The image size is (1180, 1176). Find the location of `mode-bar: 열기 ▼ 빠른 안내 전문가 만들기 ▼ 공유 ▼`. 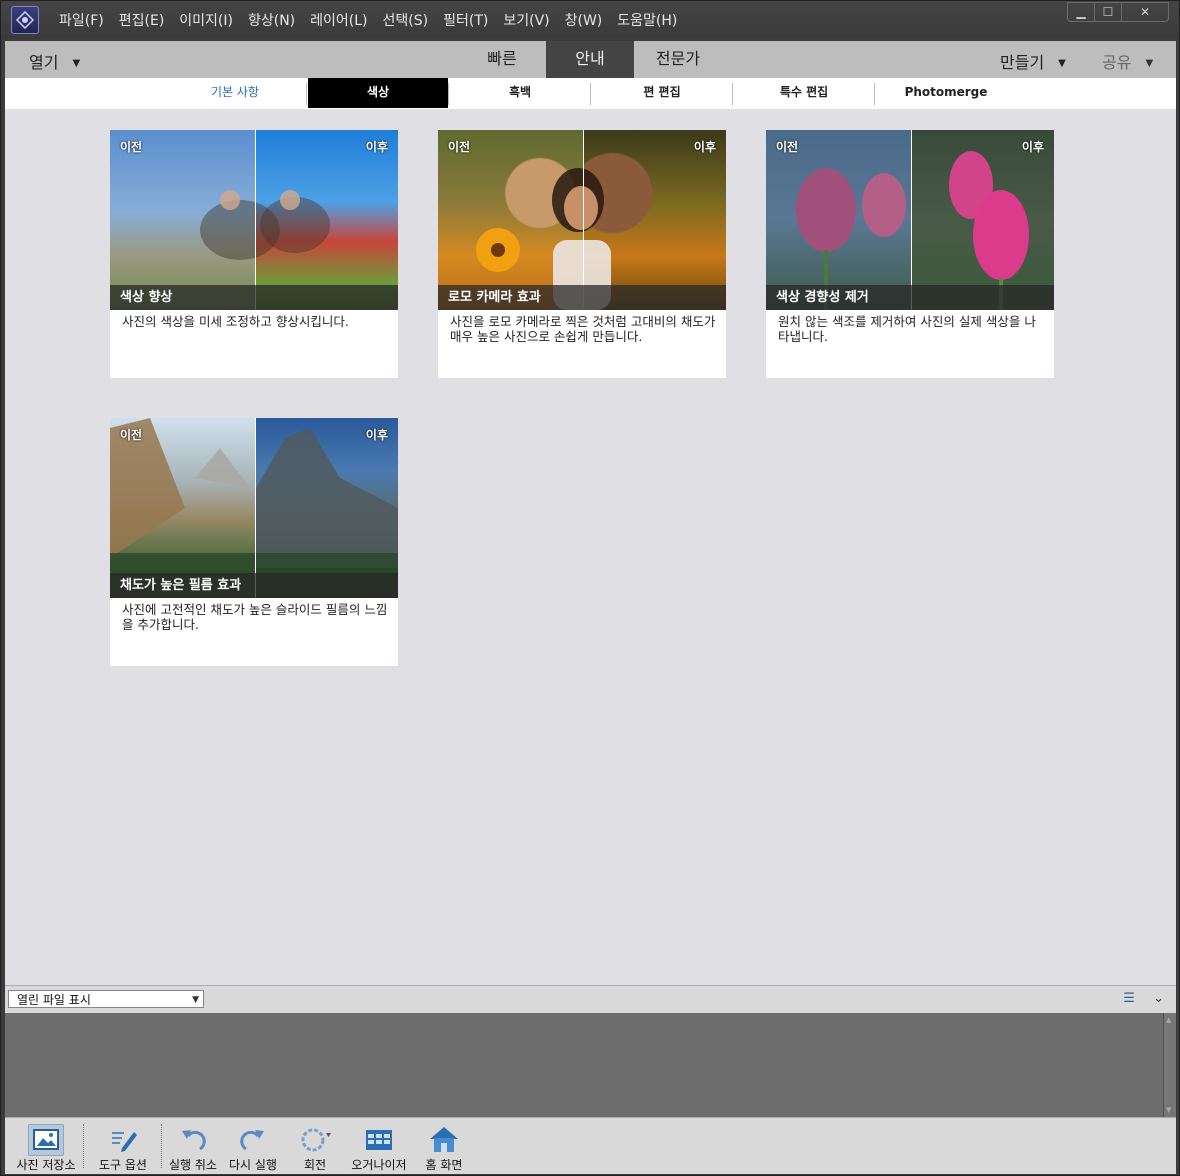

mode-bar: 열기 ▼ 빠른 안내 전문가 만들기 ▼ 공유 ▼ is located at coordinates (590, 59).